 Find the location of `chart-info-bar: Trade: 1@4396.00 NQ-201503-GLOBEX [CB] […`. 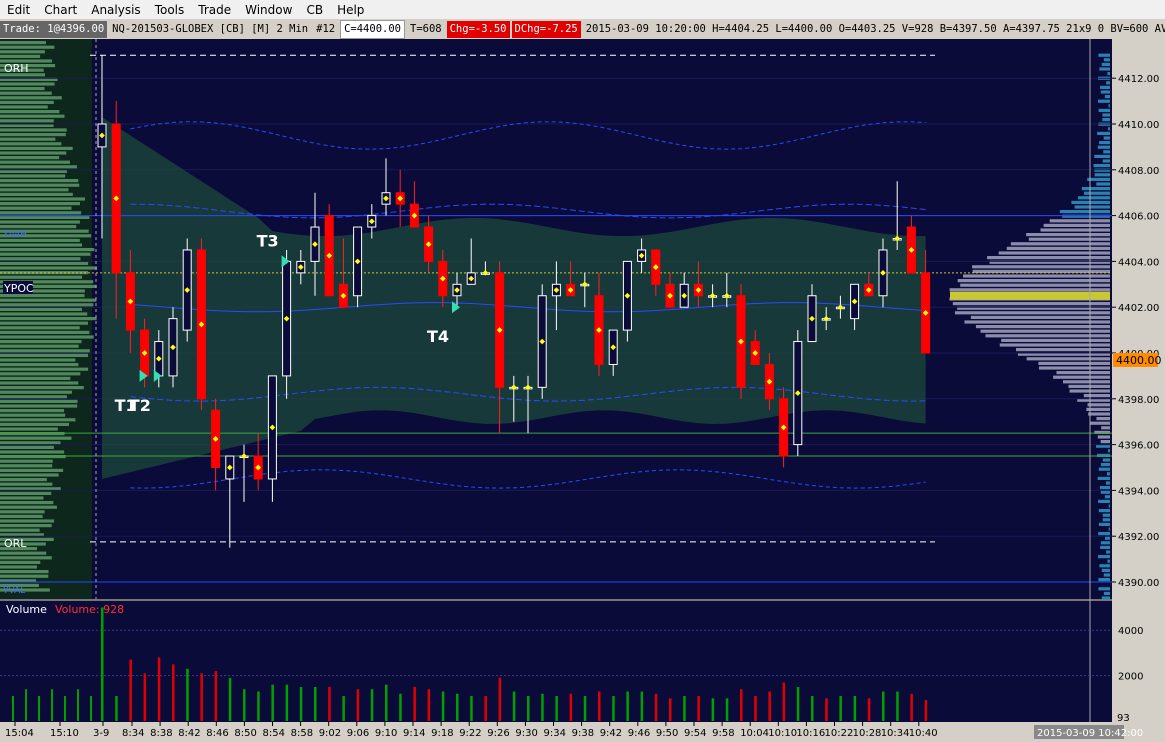

chart-info-bar: Trade: 1@4396.00 NQ-201503-GLOBEX [CB] [… is located at coordinates (582, 29).